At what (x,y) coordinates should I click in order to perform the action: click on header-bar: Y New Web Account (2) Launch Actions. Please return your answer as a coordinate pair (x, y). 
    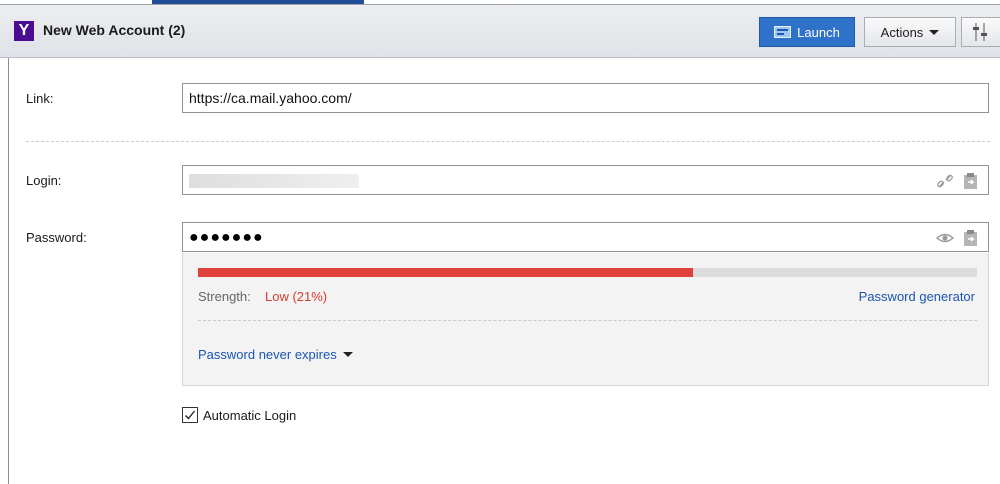
    Looking at the image, I should click on (500, 31).